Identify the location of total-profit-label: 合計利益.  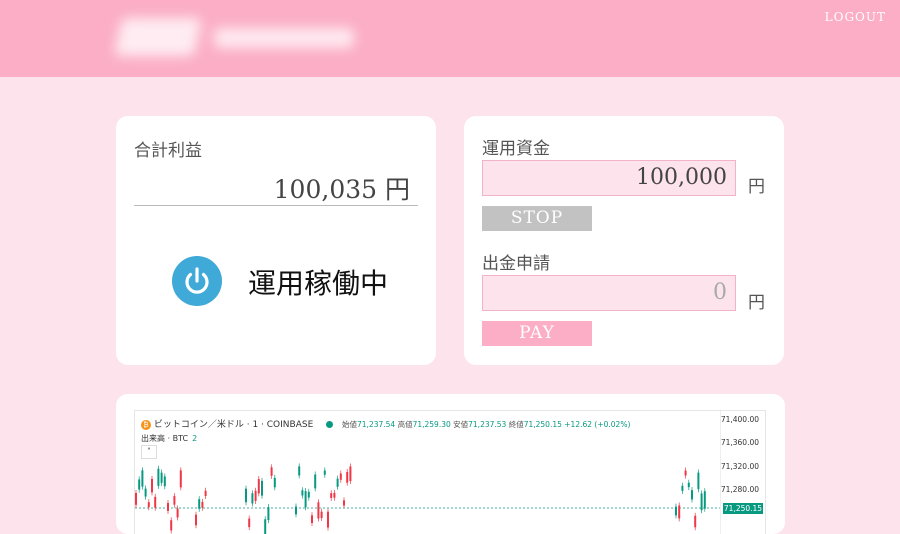
(168, 151).